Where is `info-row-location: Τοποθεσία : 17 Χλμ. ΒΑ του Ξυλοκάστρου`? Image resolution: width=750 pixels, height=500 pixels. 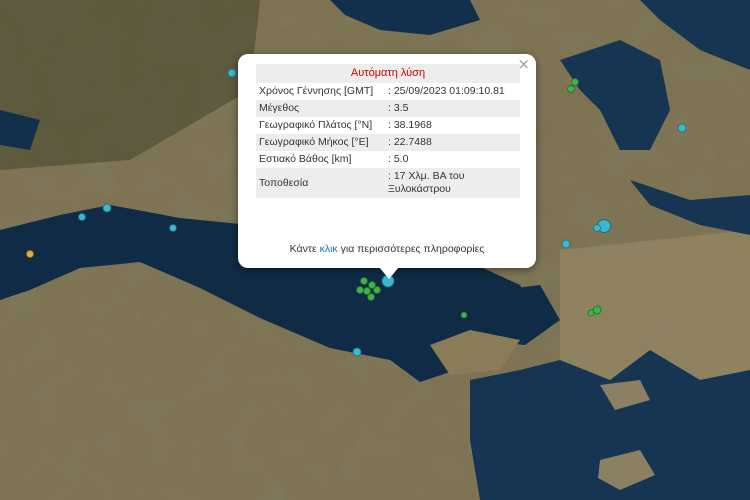 info-row-location: Τοποθεσία : 17 Χλμ. ΒΑ του Ξυλοκάστρου is located at coordinates (388, 183).